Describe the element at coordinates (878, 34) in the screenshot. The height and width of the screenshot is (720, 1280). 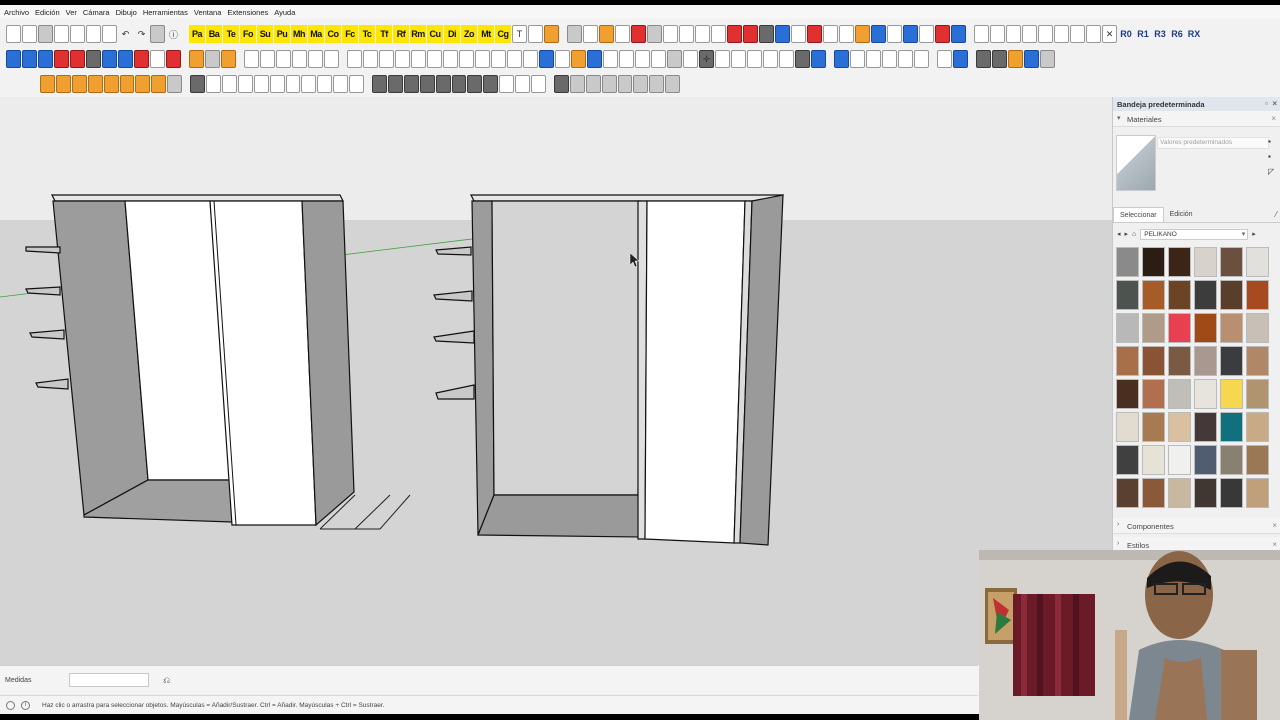
I see `compass-icon` at that location.